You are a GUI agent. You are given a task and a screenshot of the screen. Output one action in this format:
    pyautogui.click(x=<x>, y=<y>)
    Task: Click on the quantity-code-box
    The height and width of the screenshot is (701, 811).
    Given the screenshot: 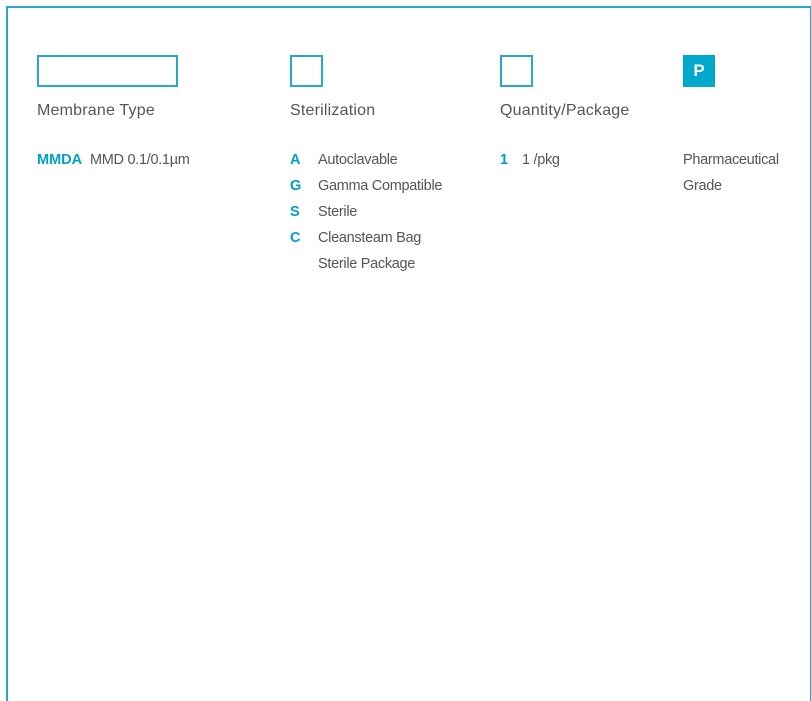 What is the action you would take?
    pyautogui.click(x=516, y=71)
    